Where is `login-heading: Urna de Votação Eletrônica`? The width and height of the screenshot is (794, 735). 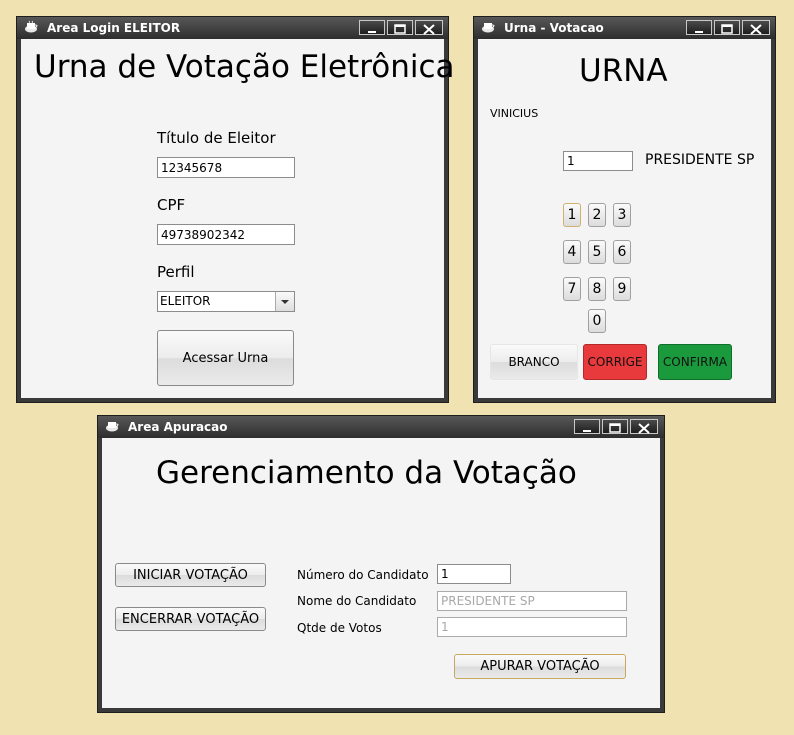 login-heading: Urna de Votação Eletrônica is located at coordinates (244, 67).